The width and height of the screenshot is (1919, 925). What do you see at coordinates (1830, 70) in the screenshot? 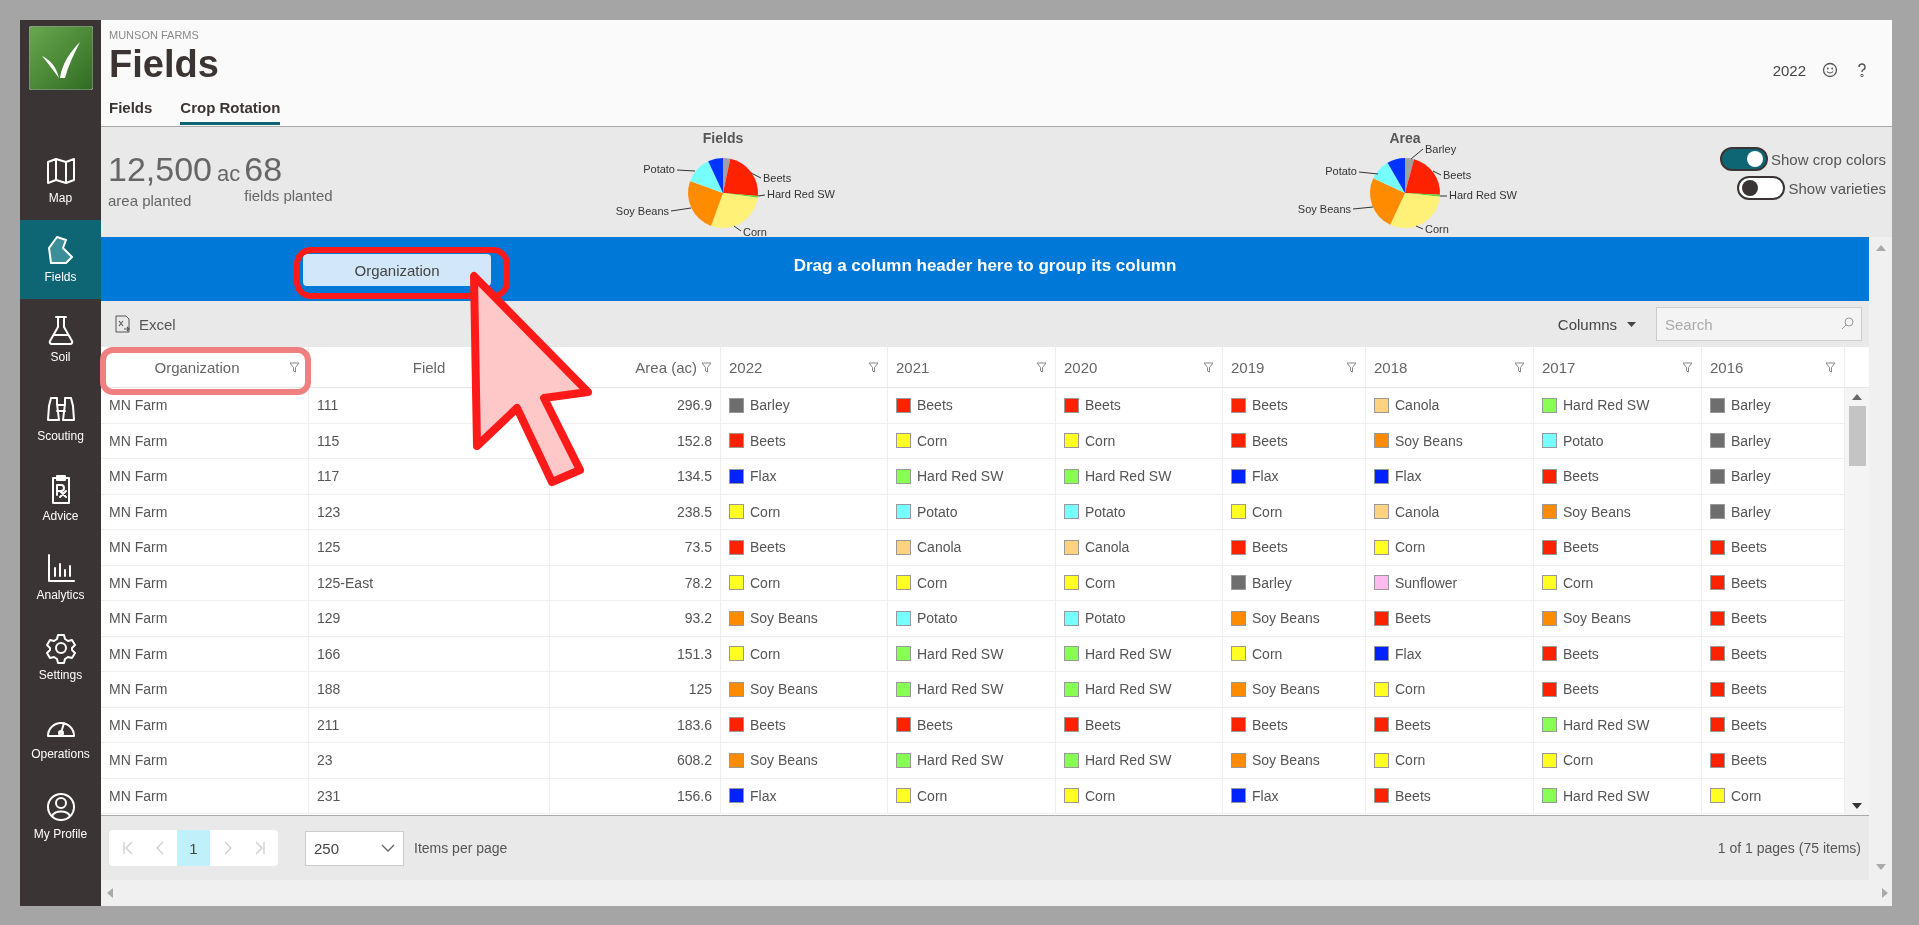
I see `smiley-icon` at bounding box center [1830, 70].